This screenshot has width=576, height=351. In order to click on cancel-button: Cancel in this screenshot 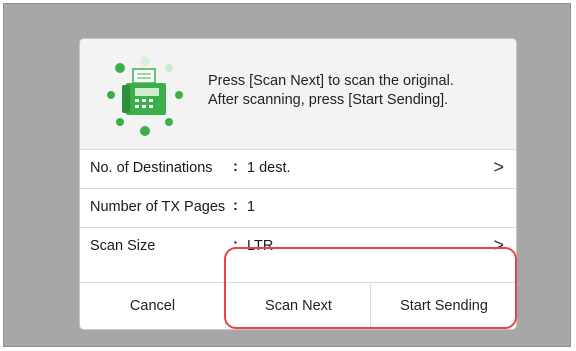, I will do `click(152, 306)`.